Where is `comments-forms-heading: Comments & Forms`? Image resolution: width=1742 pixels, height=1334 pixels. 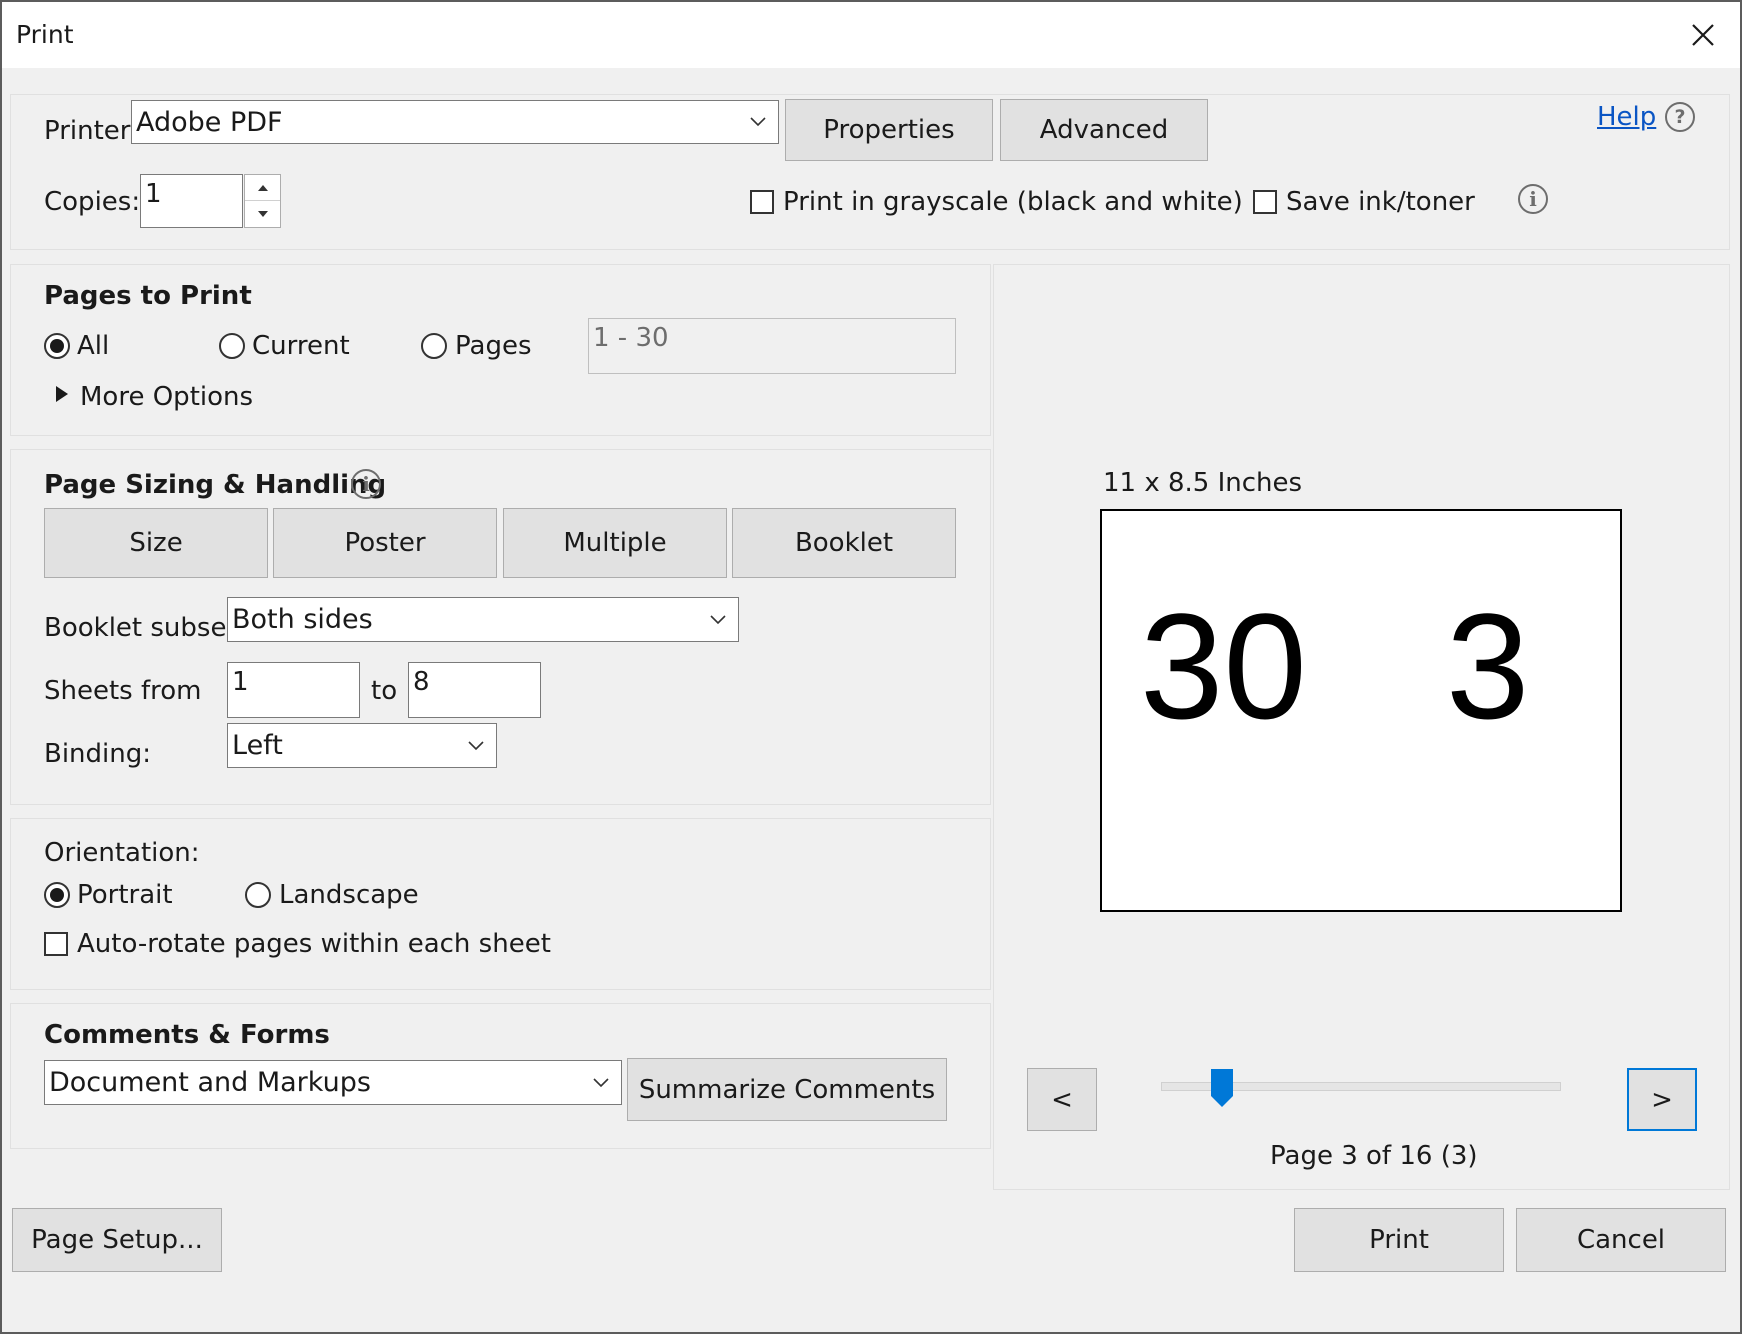 comments-forms-heading: Comments & Forms is located at coordinates (187, 1035).